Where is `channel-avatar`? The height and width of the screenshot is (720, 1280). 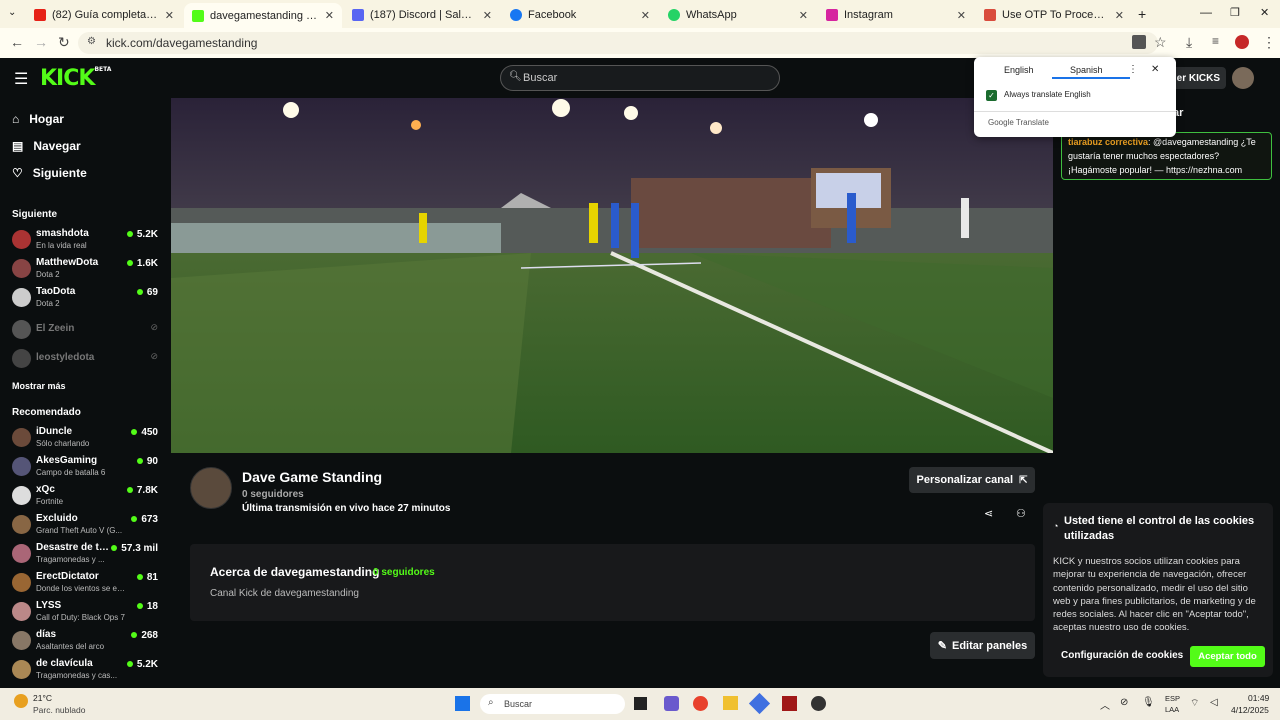 channel-avatar is located at coordinates (211, 488).